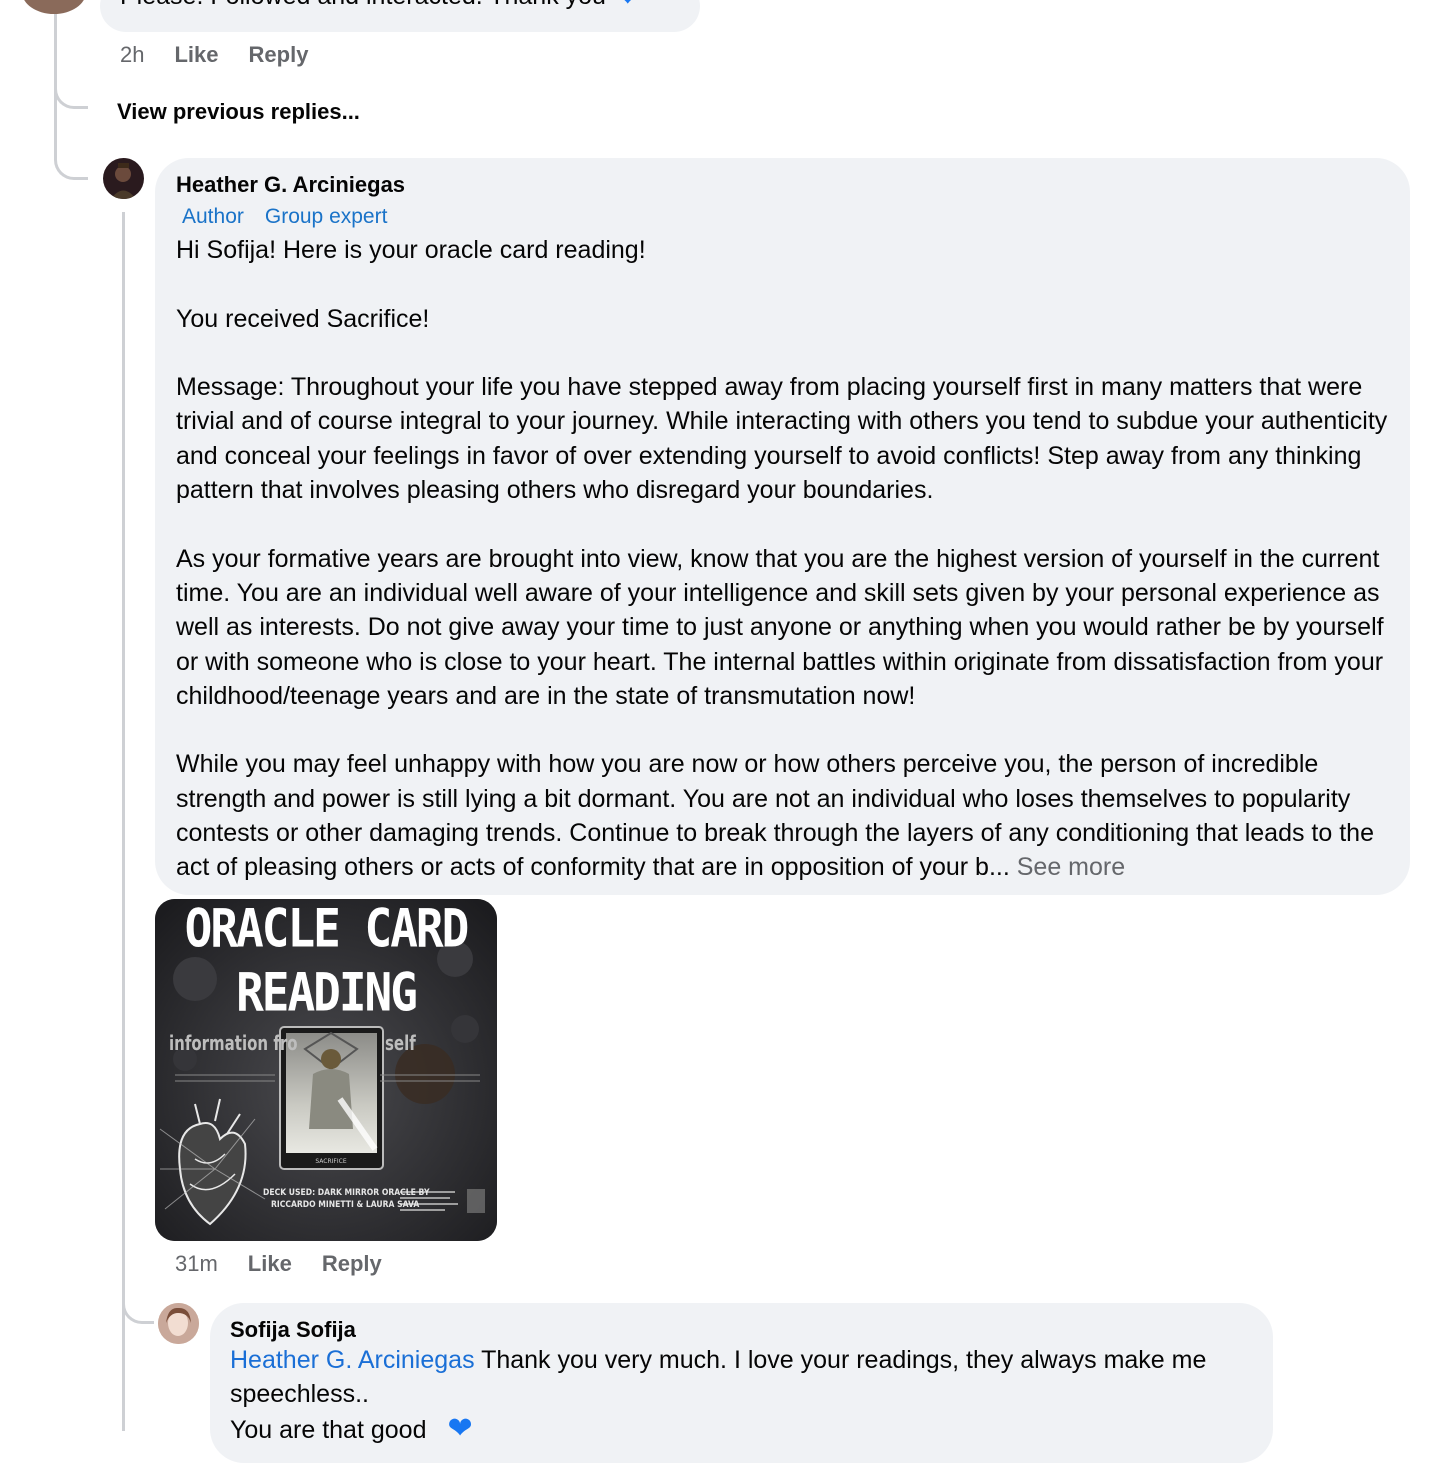  What do you see at coordinates (1071, 867) in the screenshot?
I see `see-more-link: See more` at bounding box center [1071, 867].